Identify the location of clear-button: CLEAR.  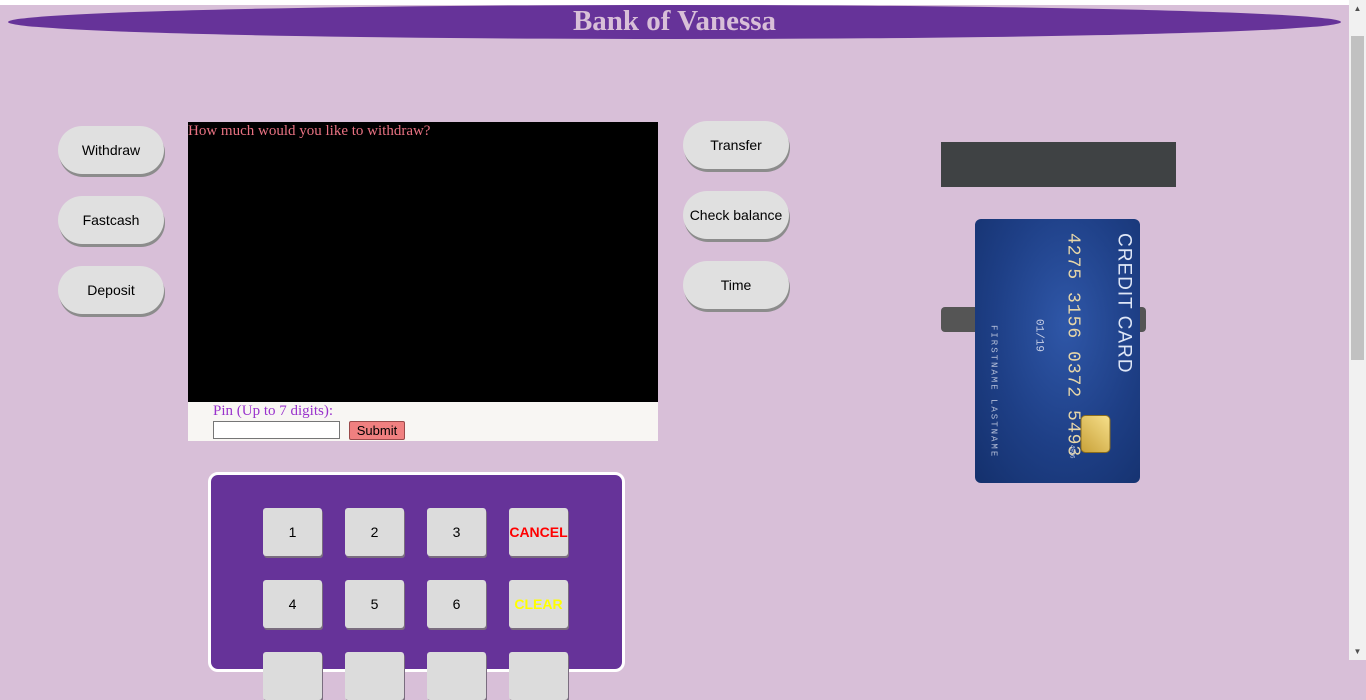
(538, 604).